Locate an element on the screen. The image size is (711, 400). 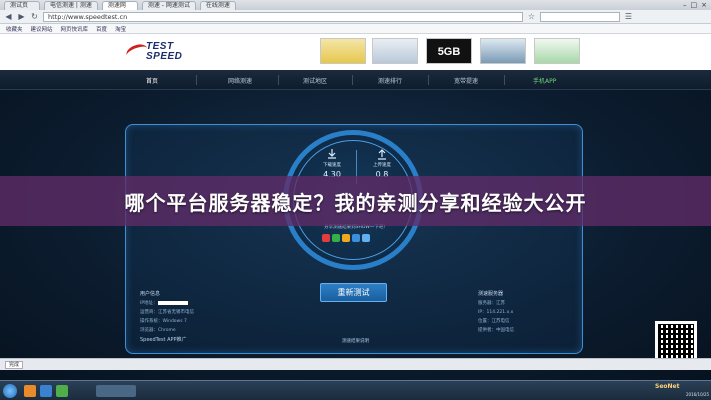
client-info-line: IP地址： is located at coordinates (167, 303).